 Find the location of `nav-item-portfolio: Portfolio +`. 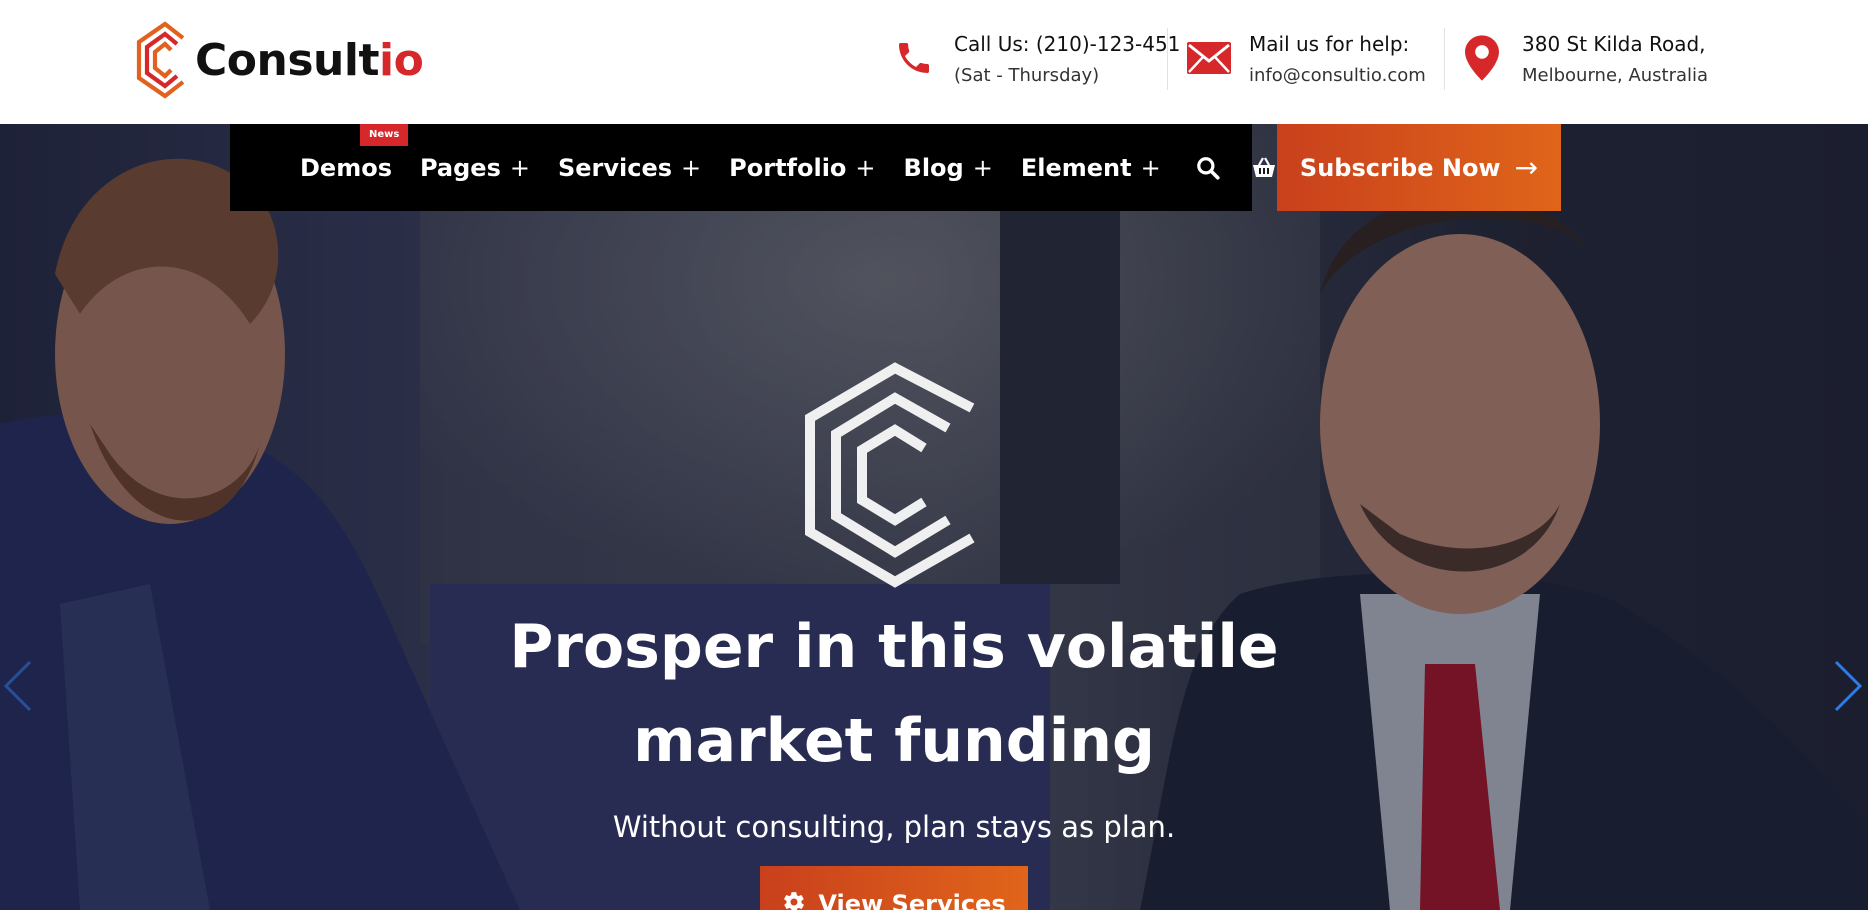

nav-item-portfolio: Portfolio + is located at coordinates (802, 168).